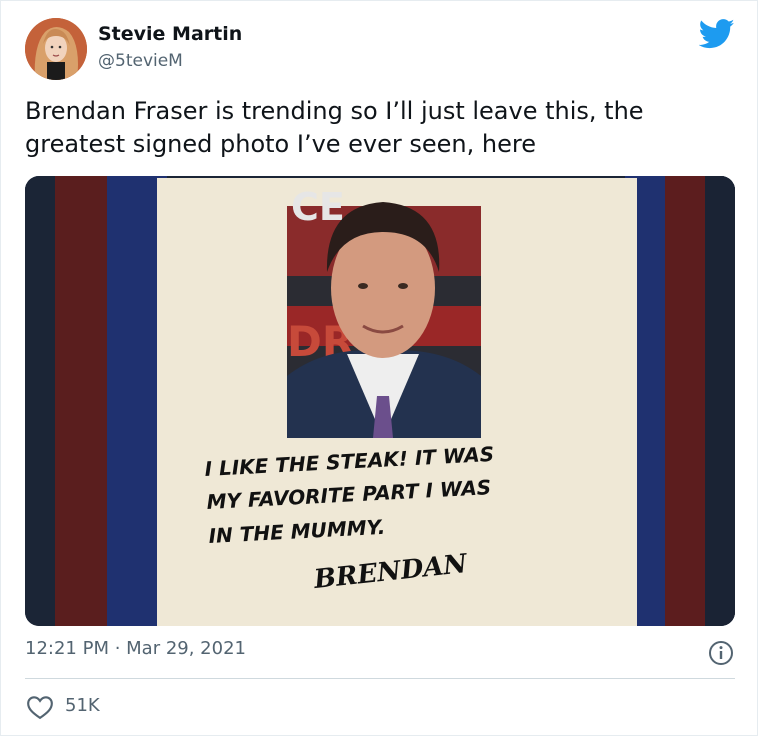 The height and width of the screenshot is (736, 758). Describe the element at coordinates (170, 34) in the screenshot. I see `display-name: Stevie Martin` at that location.